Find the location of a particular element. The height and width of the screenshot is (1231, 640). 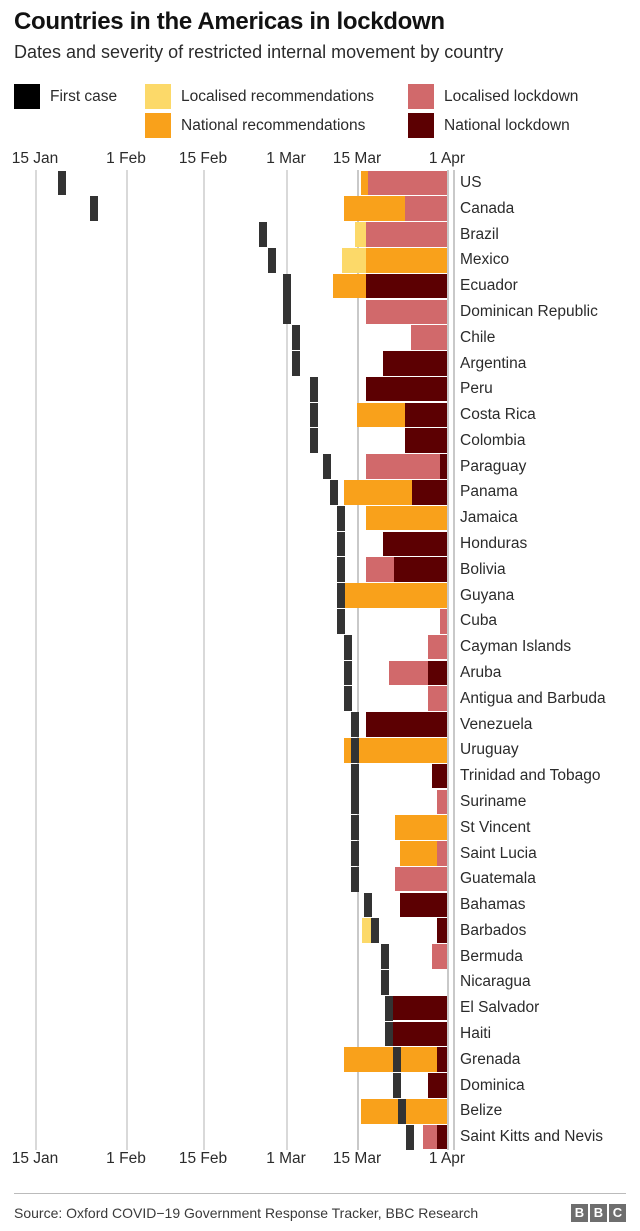

row-label-country: Dominican Republic is located at coordinates (529, 311).